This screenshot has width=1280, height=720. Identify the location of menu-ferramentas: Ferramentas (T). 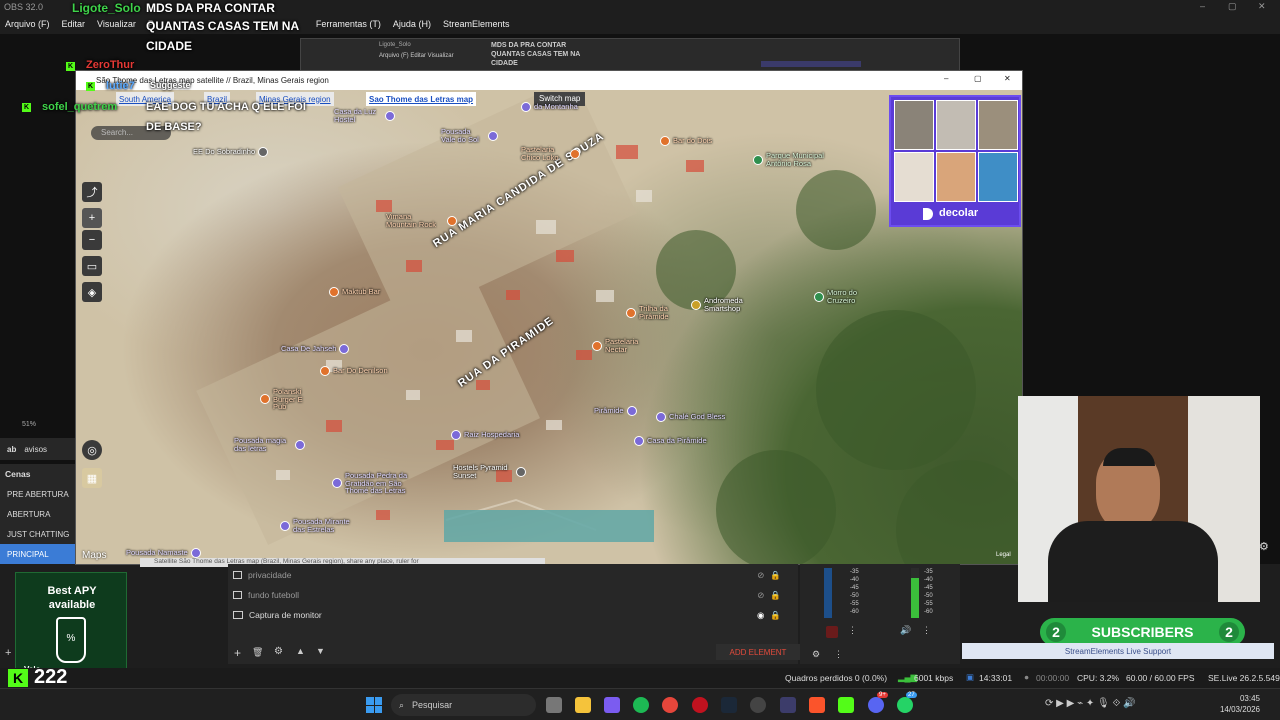
(348, 24).